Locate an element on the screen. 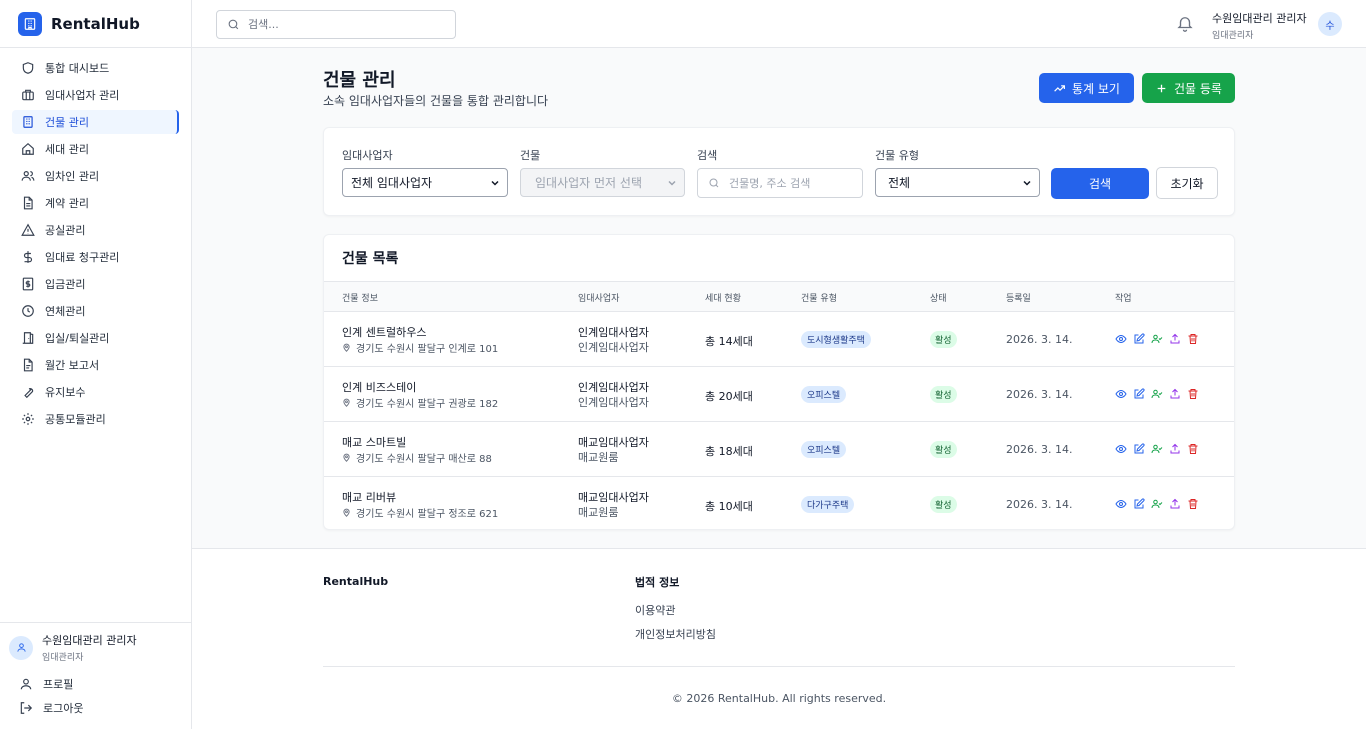 This screenshot has height=729, width=1366. type-select: 전체 is located at coordinates (957, 182).